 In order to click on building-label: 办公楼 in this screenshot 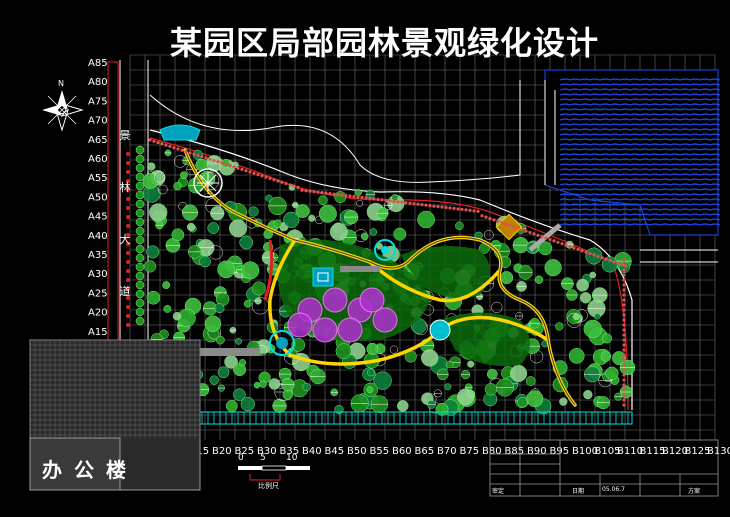, I will do `click(90, 470)`.